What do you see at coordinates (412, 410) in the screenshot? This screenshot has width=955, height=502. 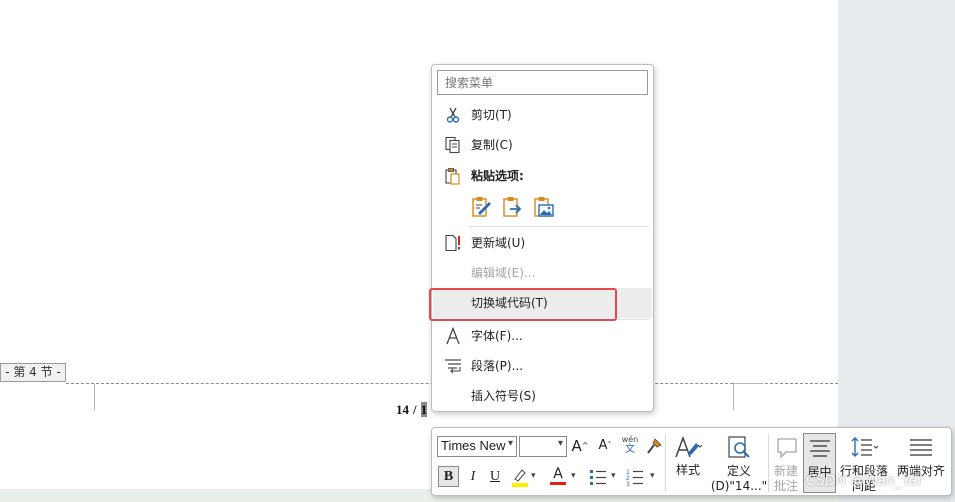 I see `page-number-field: 14 /1` at bounding box center [412, 410].